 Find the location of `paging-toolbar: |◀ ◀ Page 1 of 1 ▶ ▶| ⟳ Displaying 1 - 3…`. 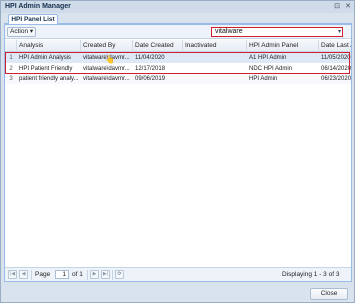

paging-toolbar: |◀ ◀ Page 1 of 1 ▶ ▶| ⟳ Displaying 1 - 3… is located at coordinates (178, 274).